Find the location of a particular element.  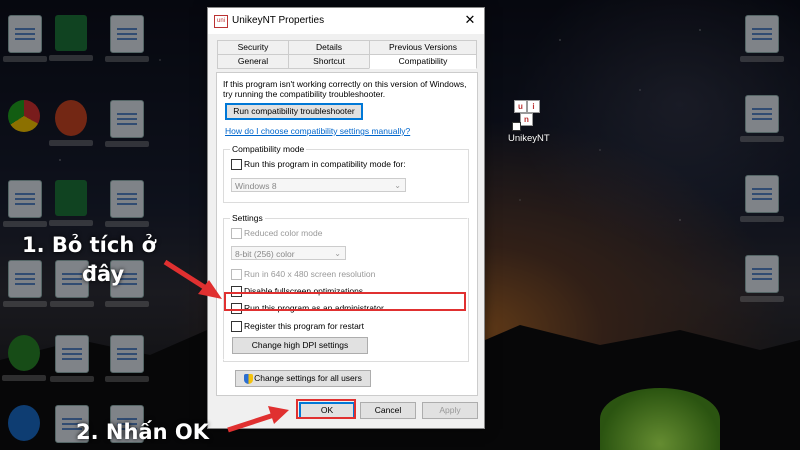

step2-arrowhead is located at coordinates (278, 415).